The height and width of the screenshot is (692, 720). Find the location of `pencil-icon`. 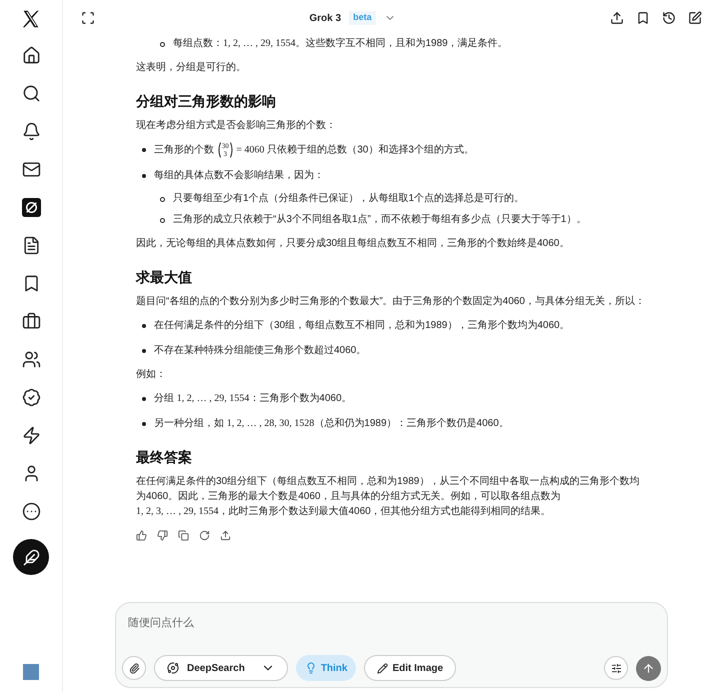

pencil-icon is located at coordinates (382, 668).